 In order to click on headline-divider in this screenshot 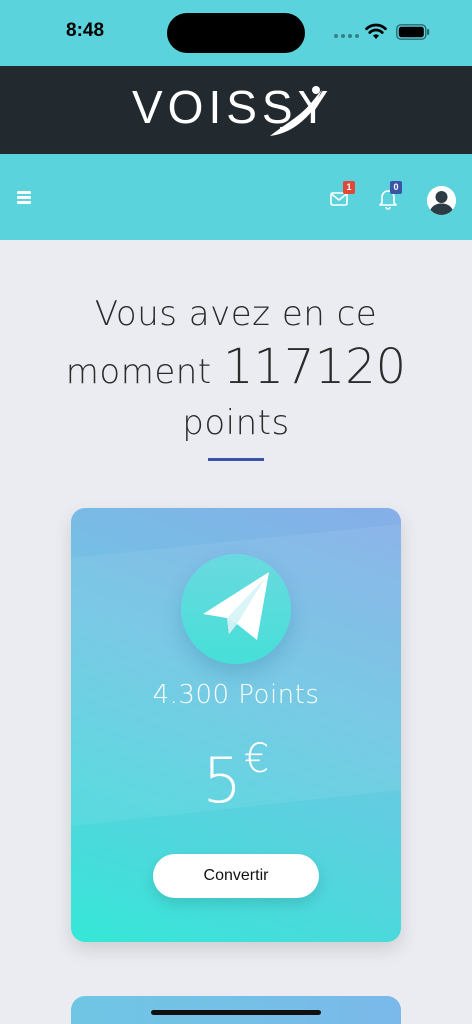, I will do `click(236, 459)`.